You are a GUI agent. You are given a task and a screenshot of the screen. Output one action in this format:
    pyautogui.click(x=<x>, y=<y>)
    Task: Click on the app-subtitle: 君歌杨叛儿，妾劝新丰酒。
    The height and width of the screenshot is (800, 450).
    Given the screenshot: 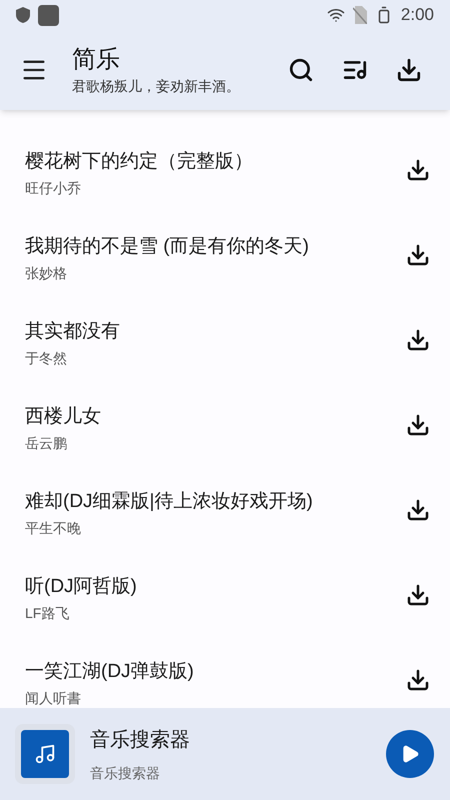 What is the action you would take?
    pyautogui.click(x=156, y=86)
    